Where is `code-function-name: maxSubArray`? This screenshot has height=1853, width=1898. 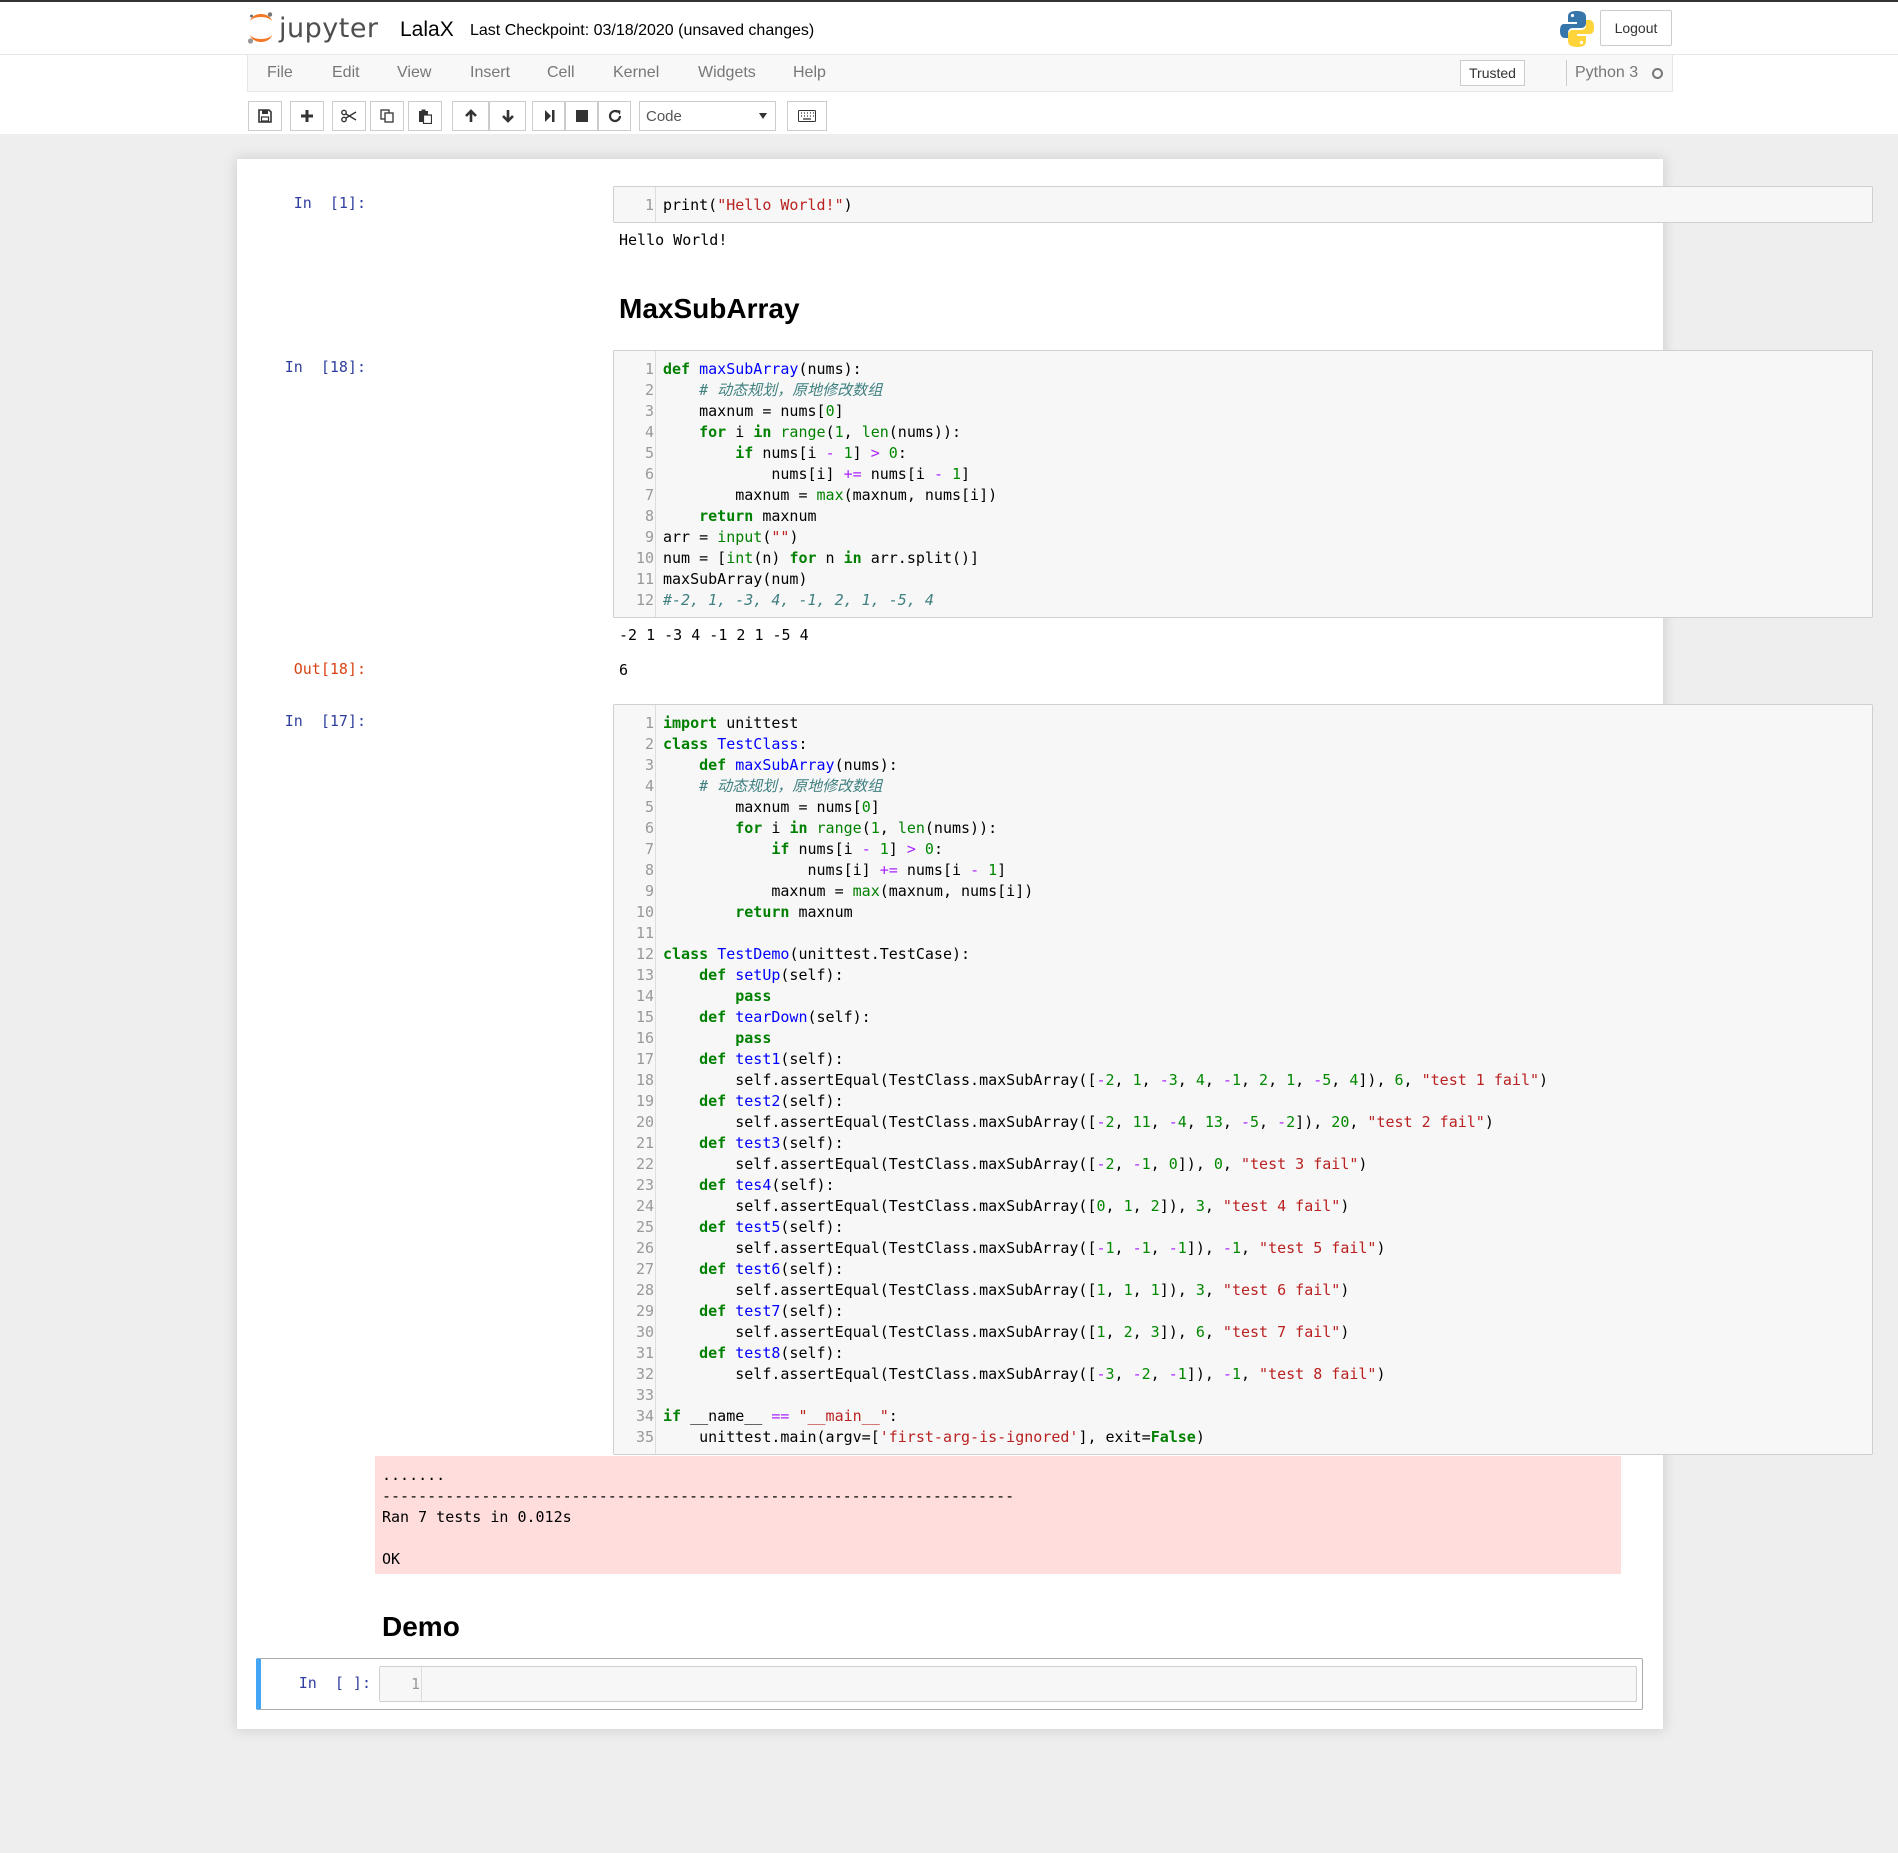 code-function-name: maxSubArray is located at coordinates (785, 765).